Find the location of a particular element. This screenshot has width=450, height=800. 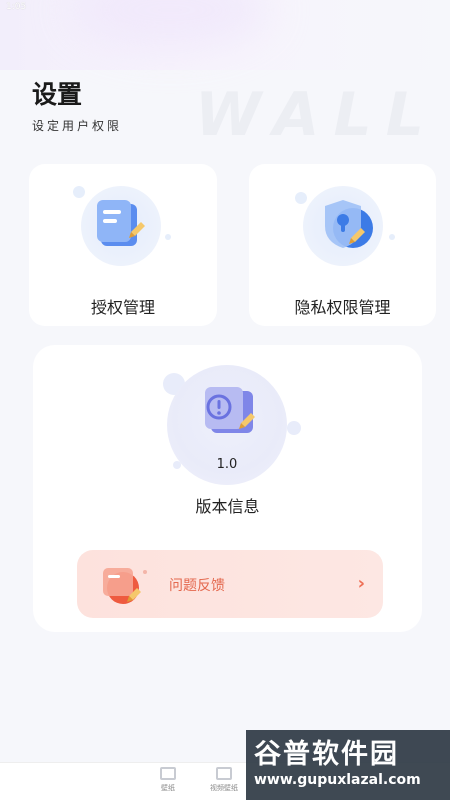

page-subtitle: 设定用户权限 is located at coordinates (77, 126).